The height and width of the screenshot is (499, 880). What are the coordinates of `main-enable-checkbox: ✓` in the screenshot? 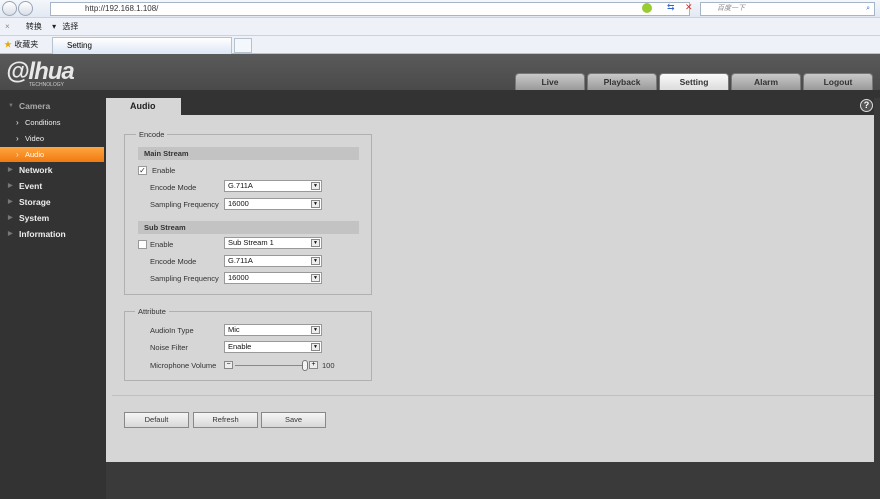 It's located at (142, 170).